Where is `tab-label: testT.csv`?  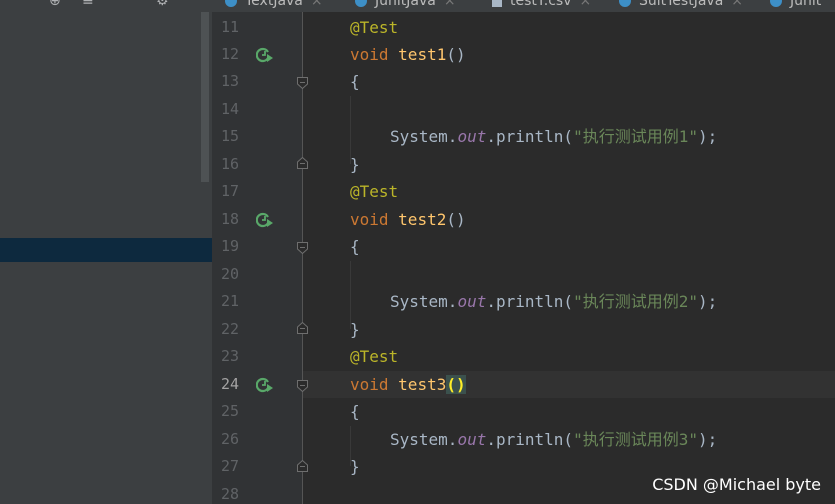
tab-label: testT.csv is located at coordinates (541, 4).